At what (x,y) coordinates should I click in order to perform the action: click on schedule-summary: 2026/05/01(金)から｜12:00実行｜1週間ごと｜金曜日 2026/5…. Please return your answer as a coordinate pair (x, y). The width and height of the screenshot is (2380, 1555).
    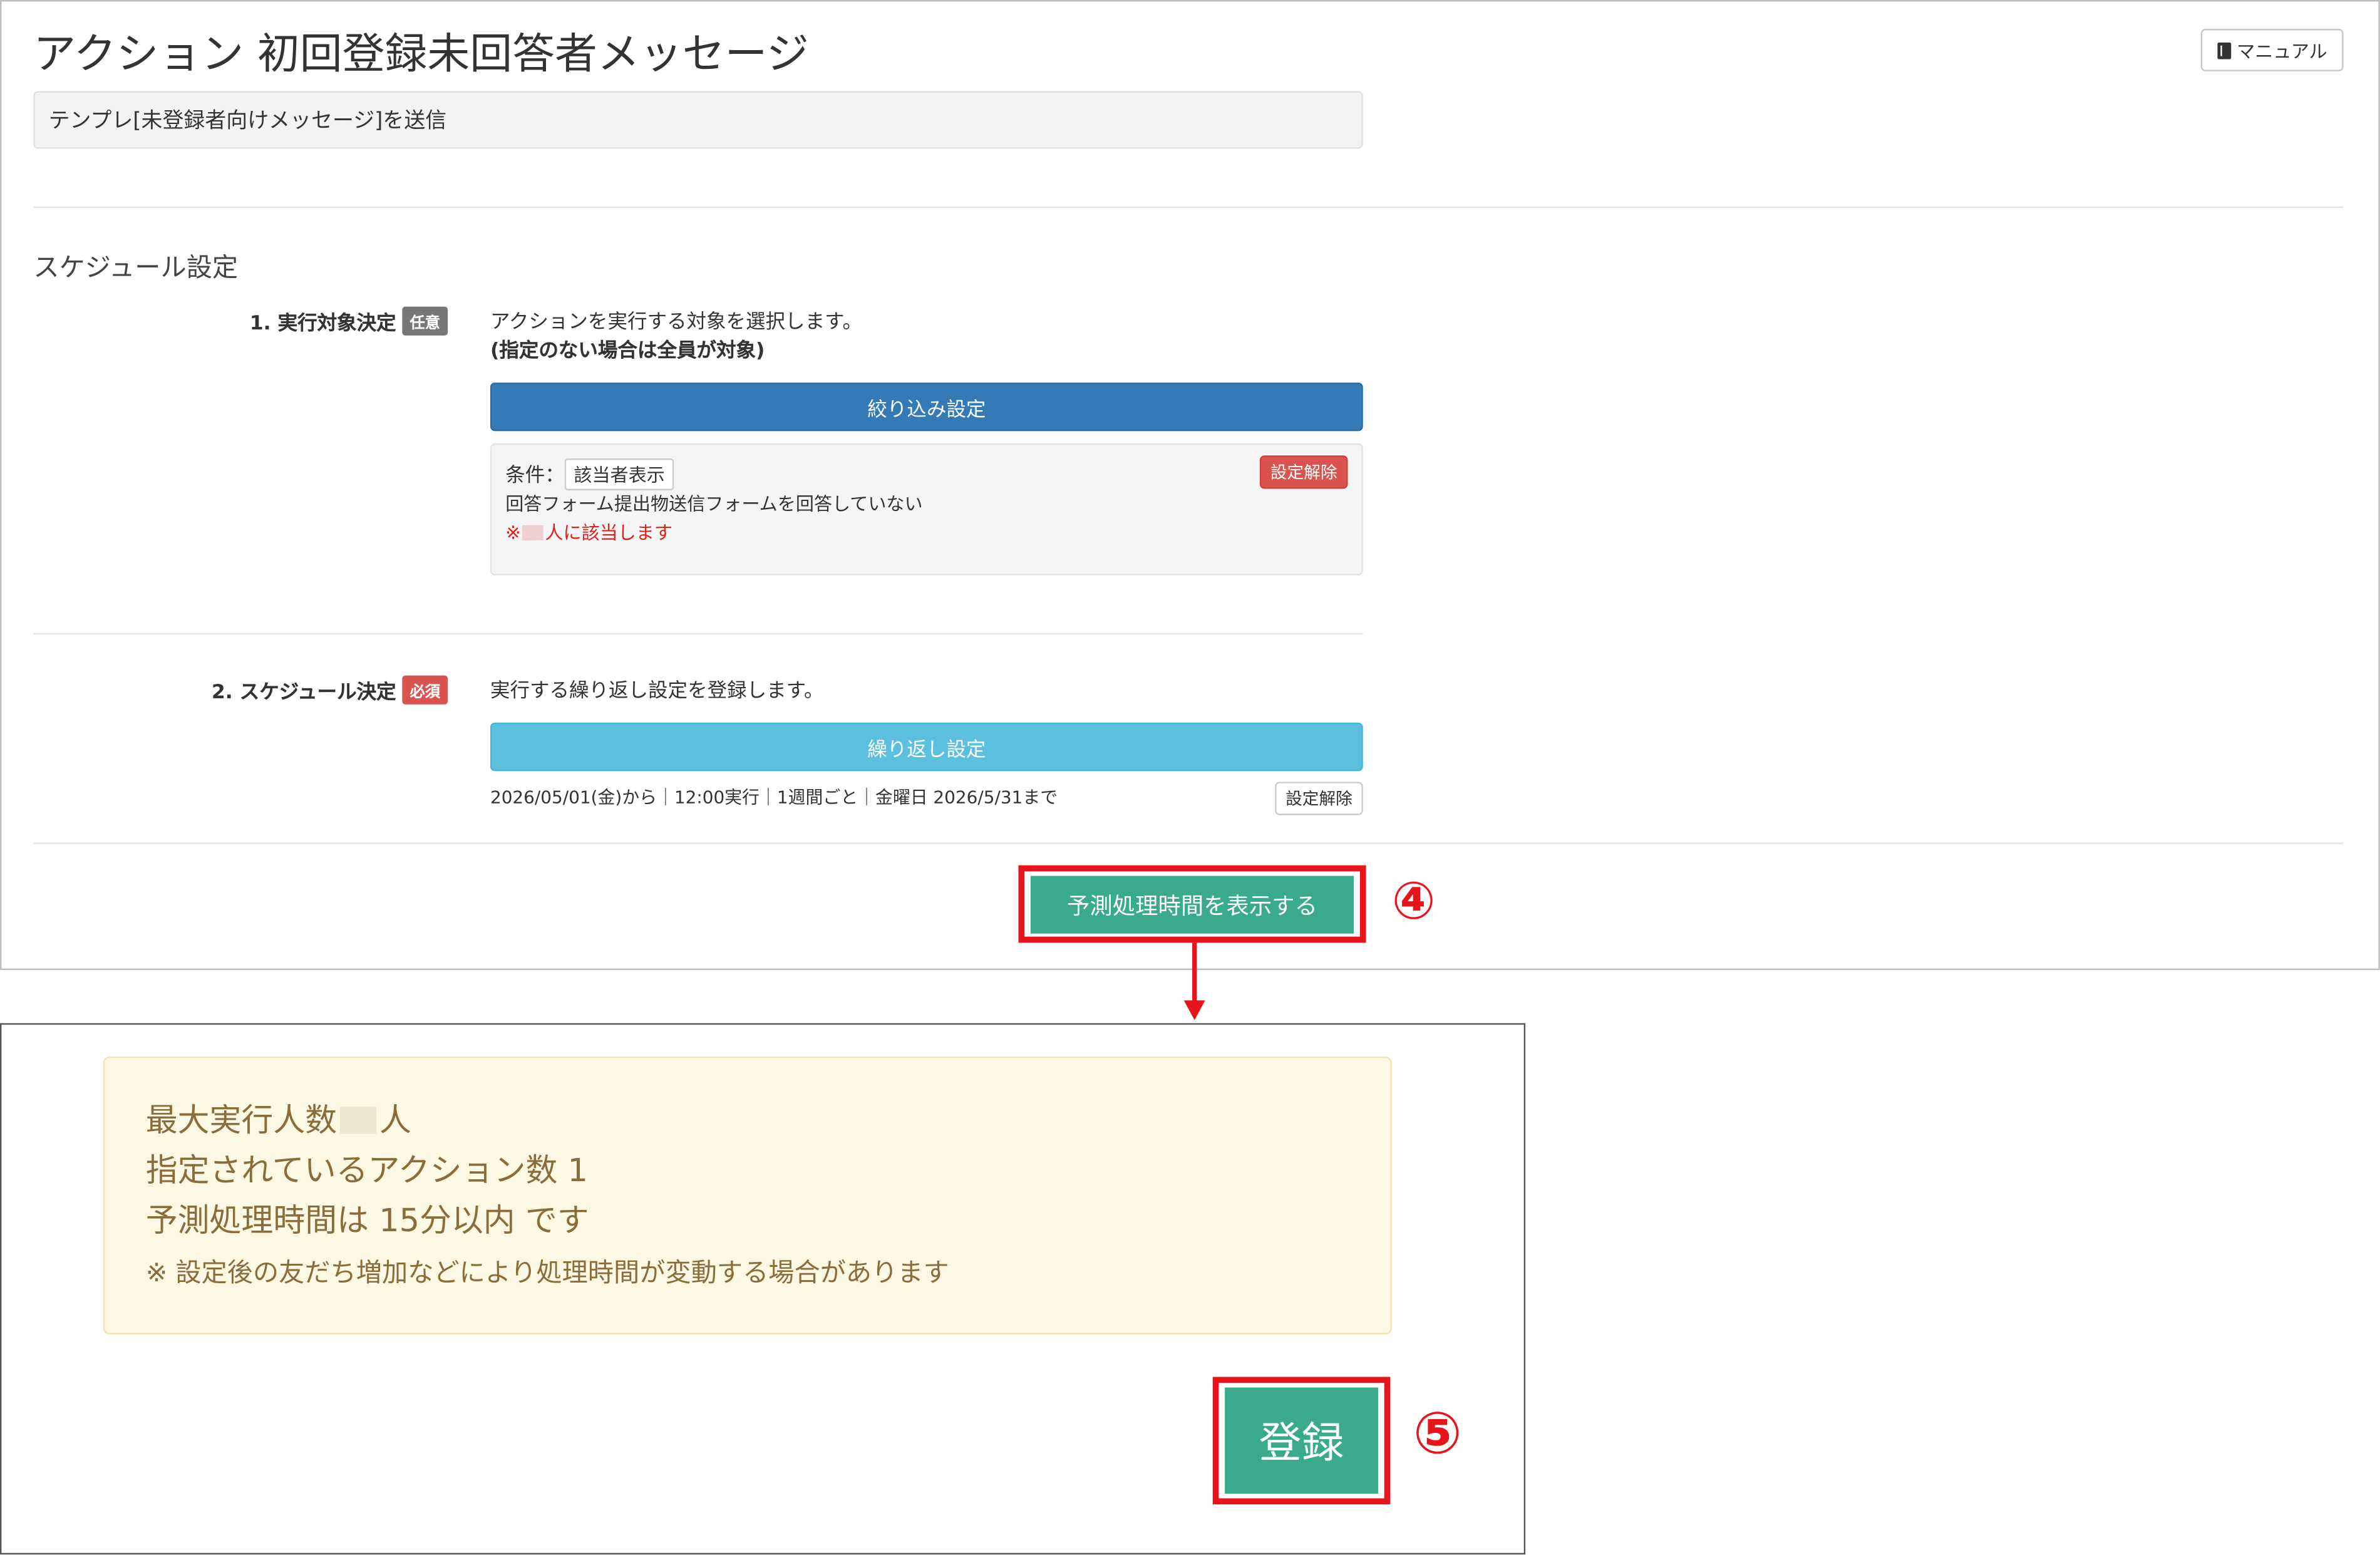
    Looking at the image, I should click on (774, 797).